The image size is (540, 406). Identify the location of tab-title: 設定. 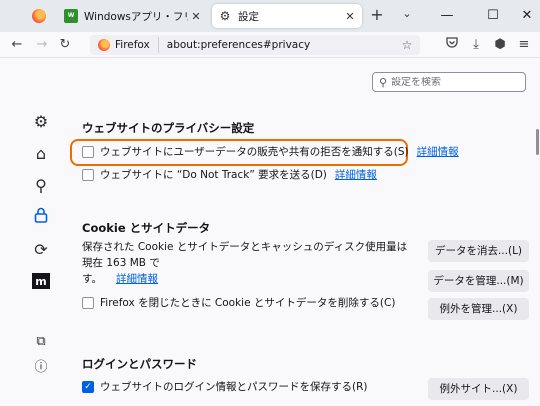
(248, 16).